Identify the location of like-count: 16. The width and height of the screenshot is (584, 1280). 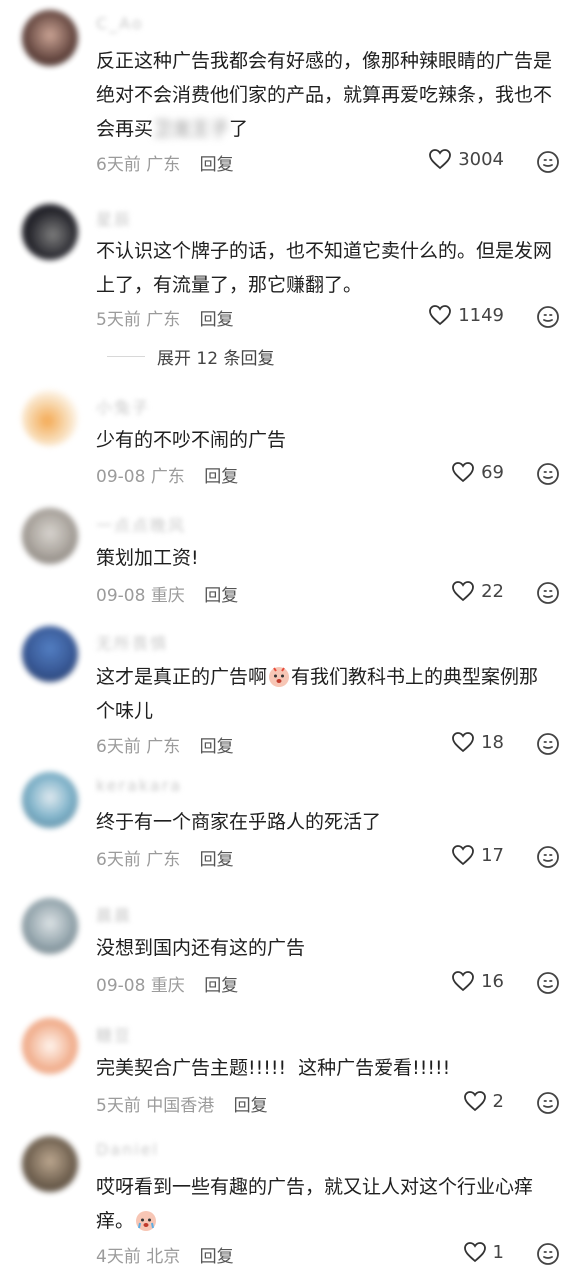
(492, 981).